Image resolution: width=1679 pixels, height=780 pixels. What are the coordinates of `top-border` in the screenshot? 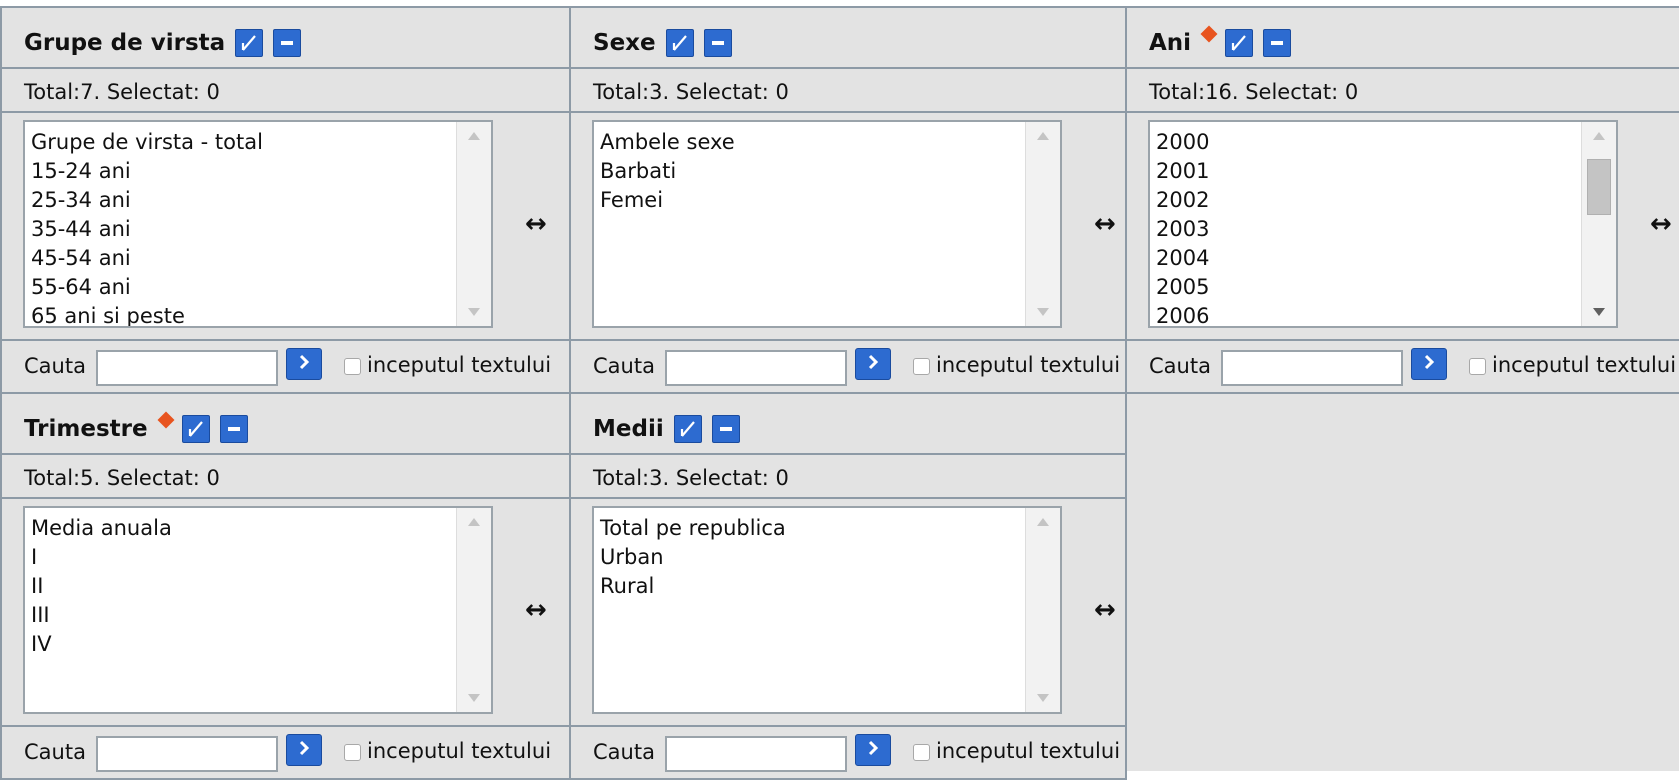 It's located at (839, 4).